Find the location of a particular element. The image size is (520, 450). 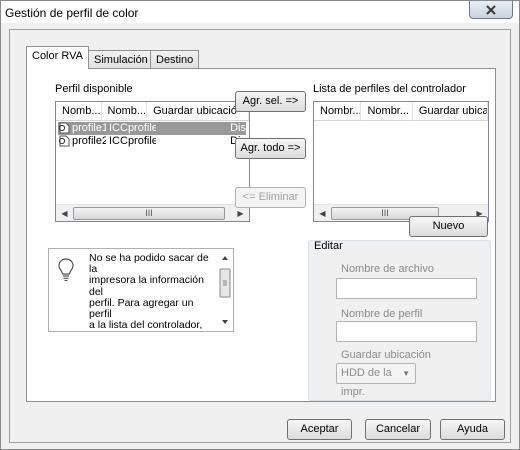

list-header: Nomb... Nomb... Guardar ubicació is located at coordinates (152, 111).